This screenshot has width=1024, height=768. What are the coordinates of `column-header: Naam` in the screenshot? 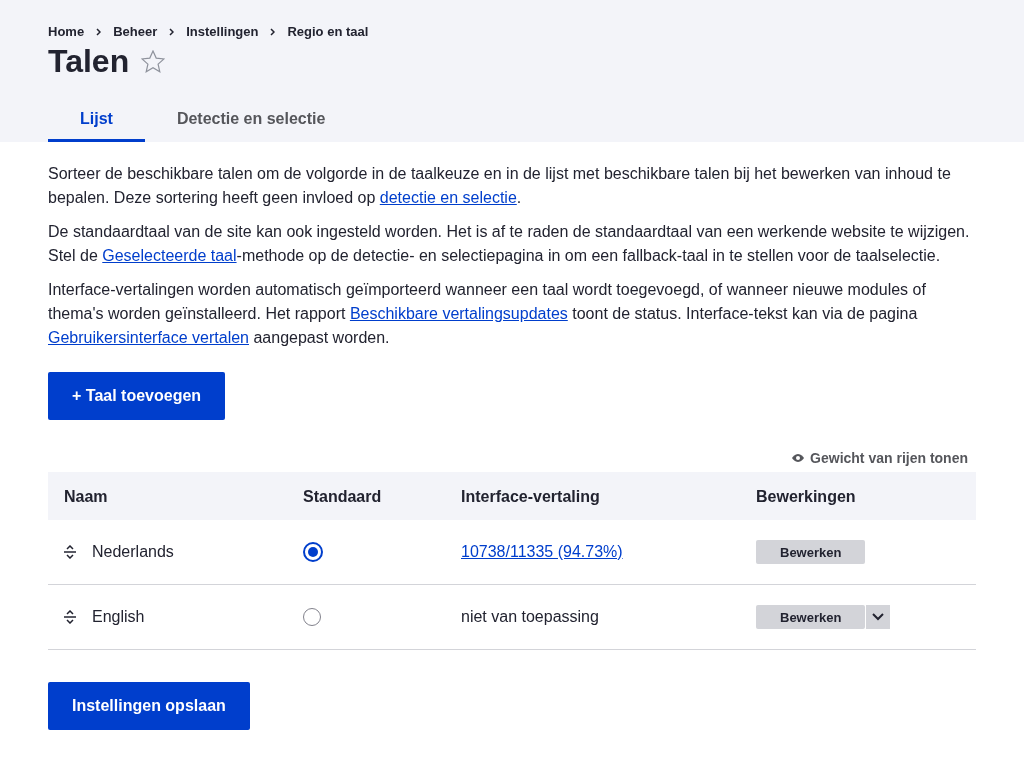 It's located at (167, 496).